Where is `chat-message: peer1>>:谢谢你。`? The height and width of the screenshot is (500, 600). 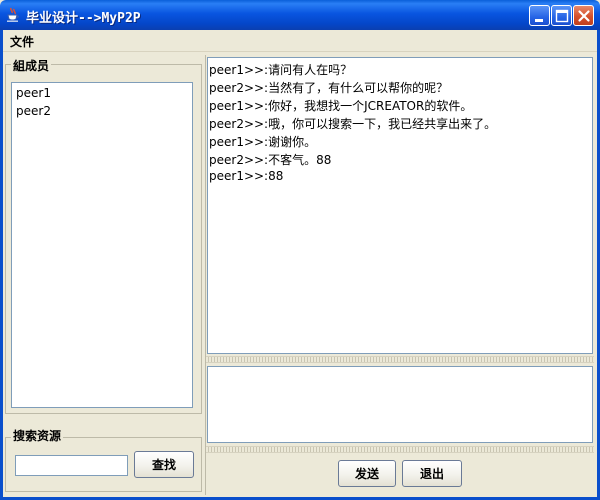 chat-message: peer1>>:谢谢你。 is located at coordinates (263, 142).